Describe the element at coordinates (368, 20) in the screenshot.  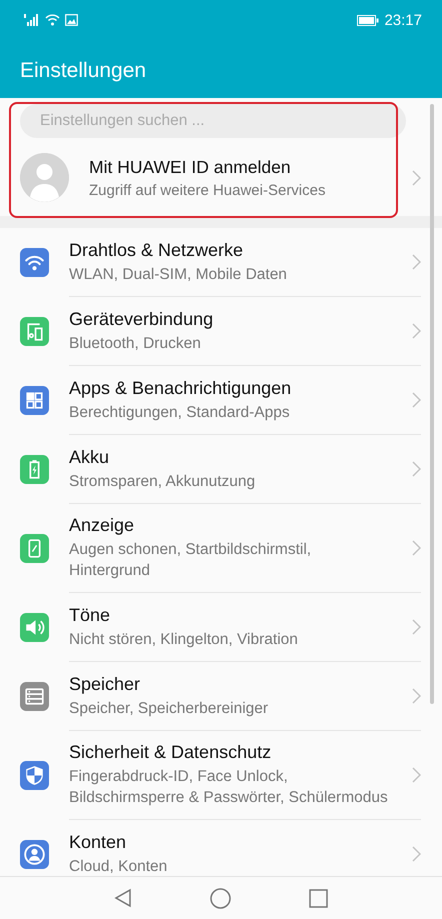
I see `battery-icon` at that location.